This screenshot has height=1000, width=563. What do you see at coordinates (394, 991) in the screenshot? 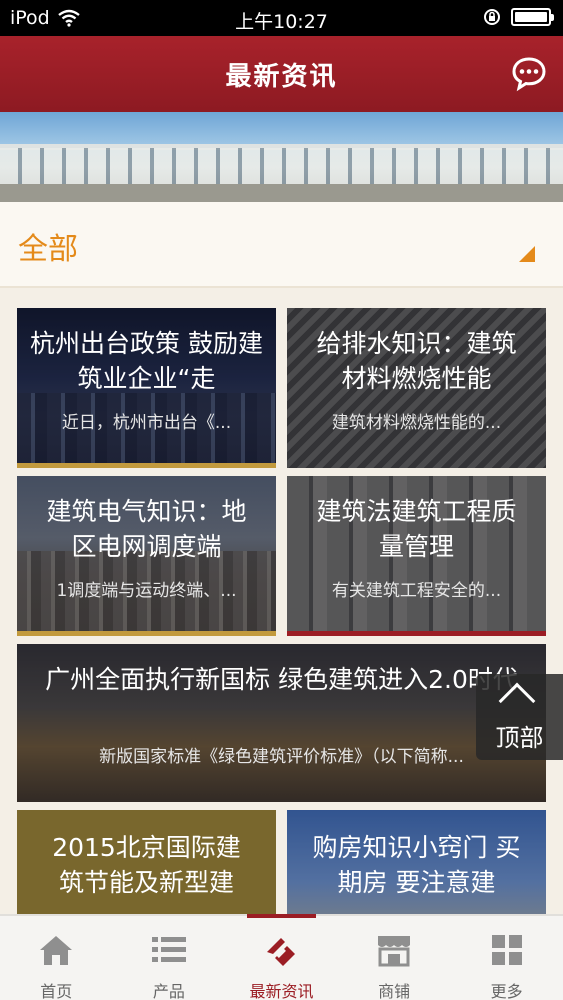
I see `tab-label: 商铺` at bounding box center [394, 991].